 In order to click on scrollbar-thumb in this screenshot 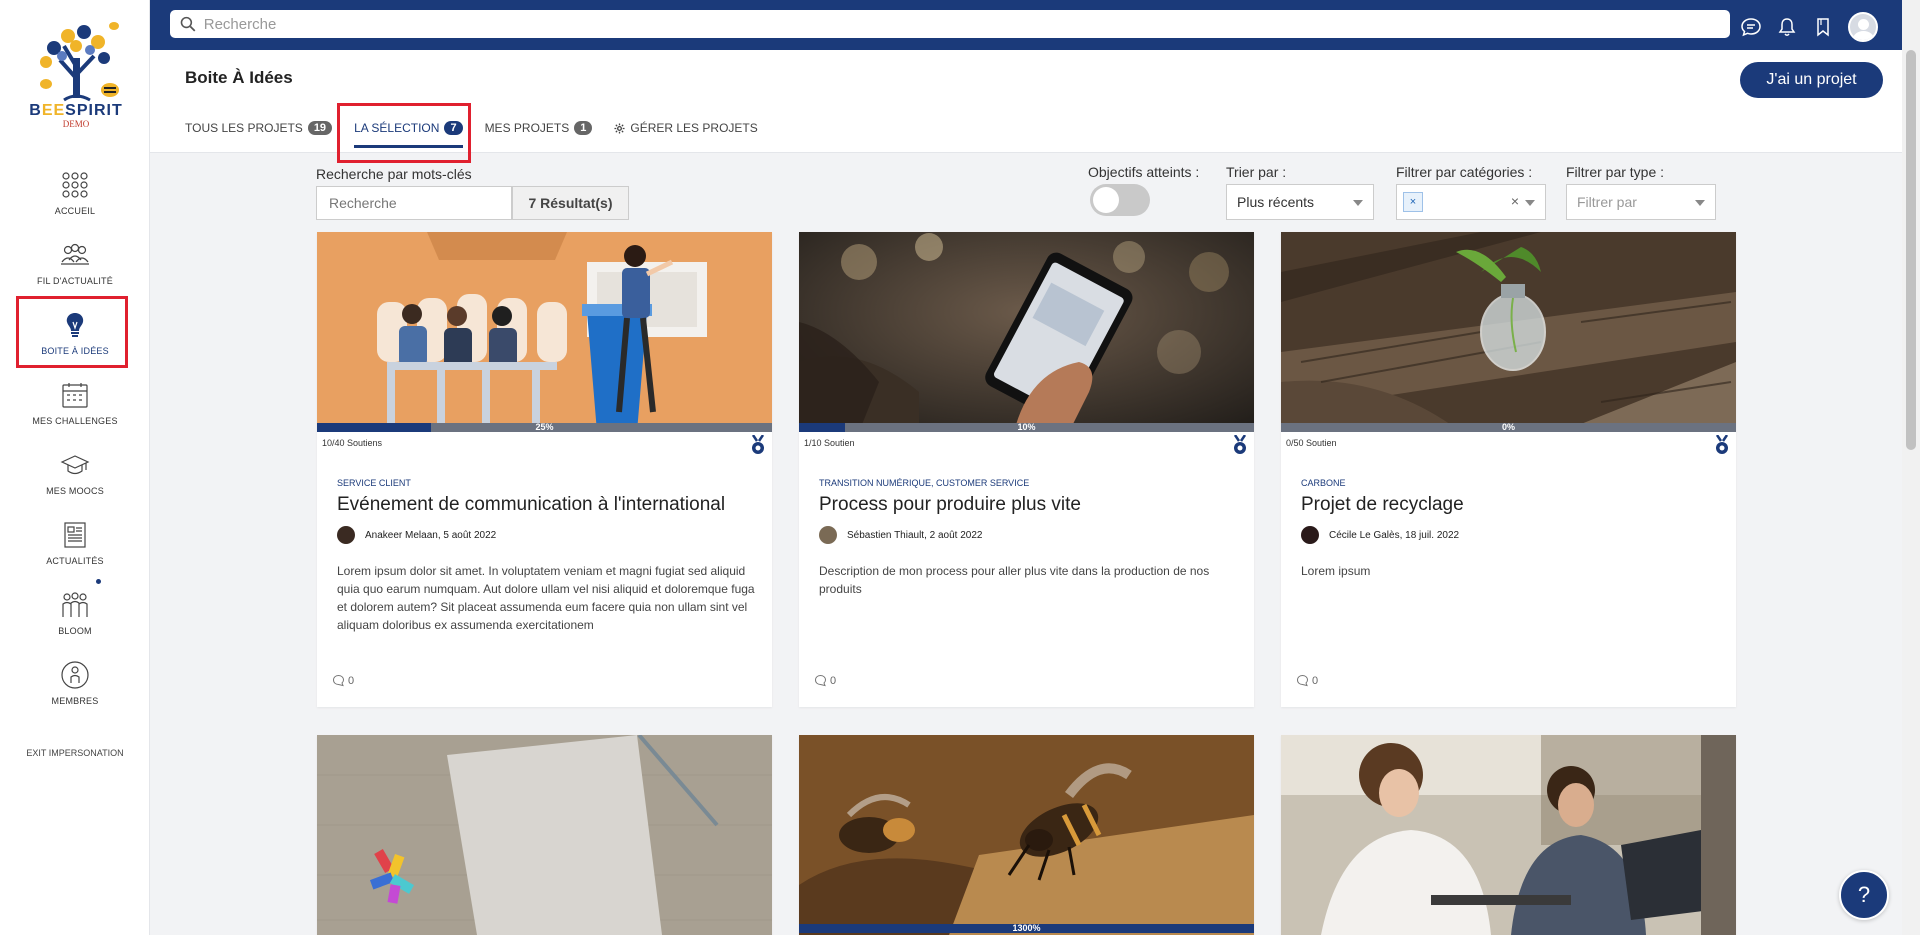, I will do `click(1911, 250)`.